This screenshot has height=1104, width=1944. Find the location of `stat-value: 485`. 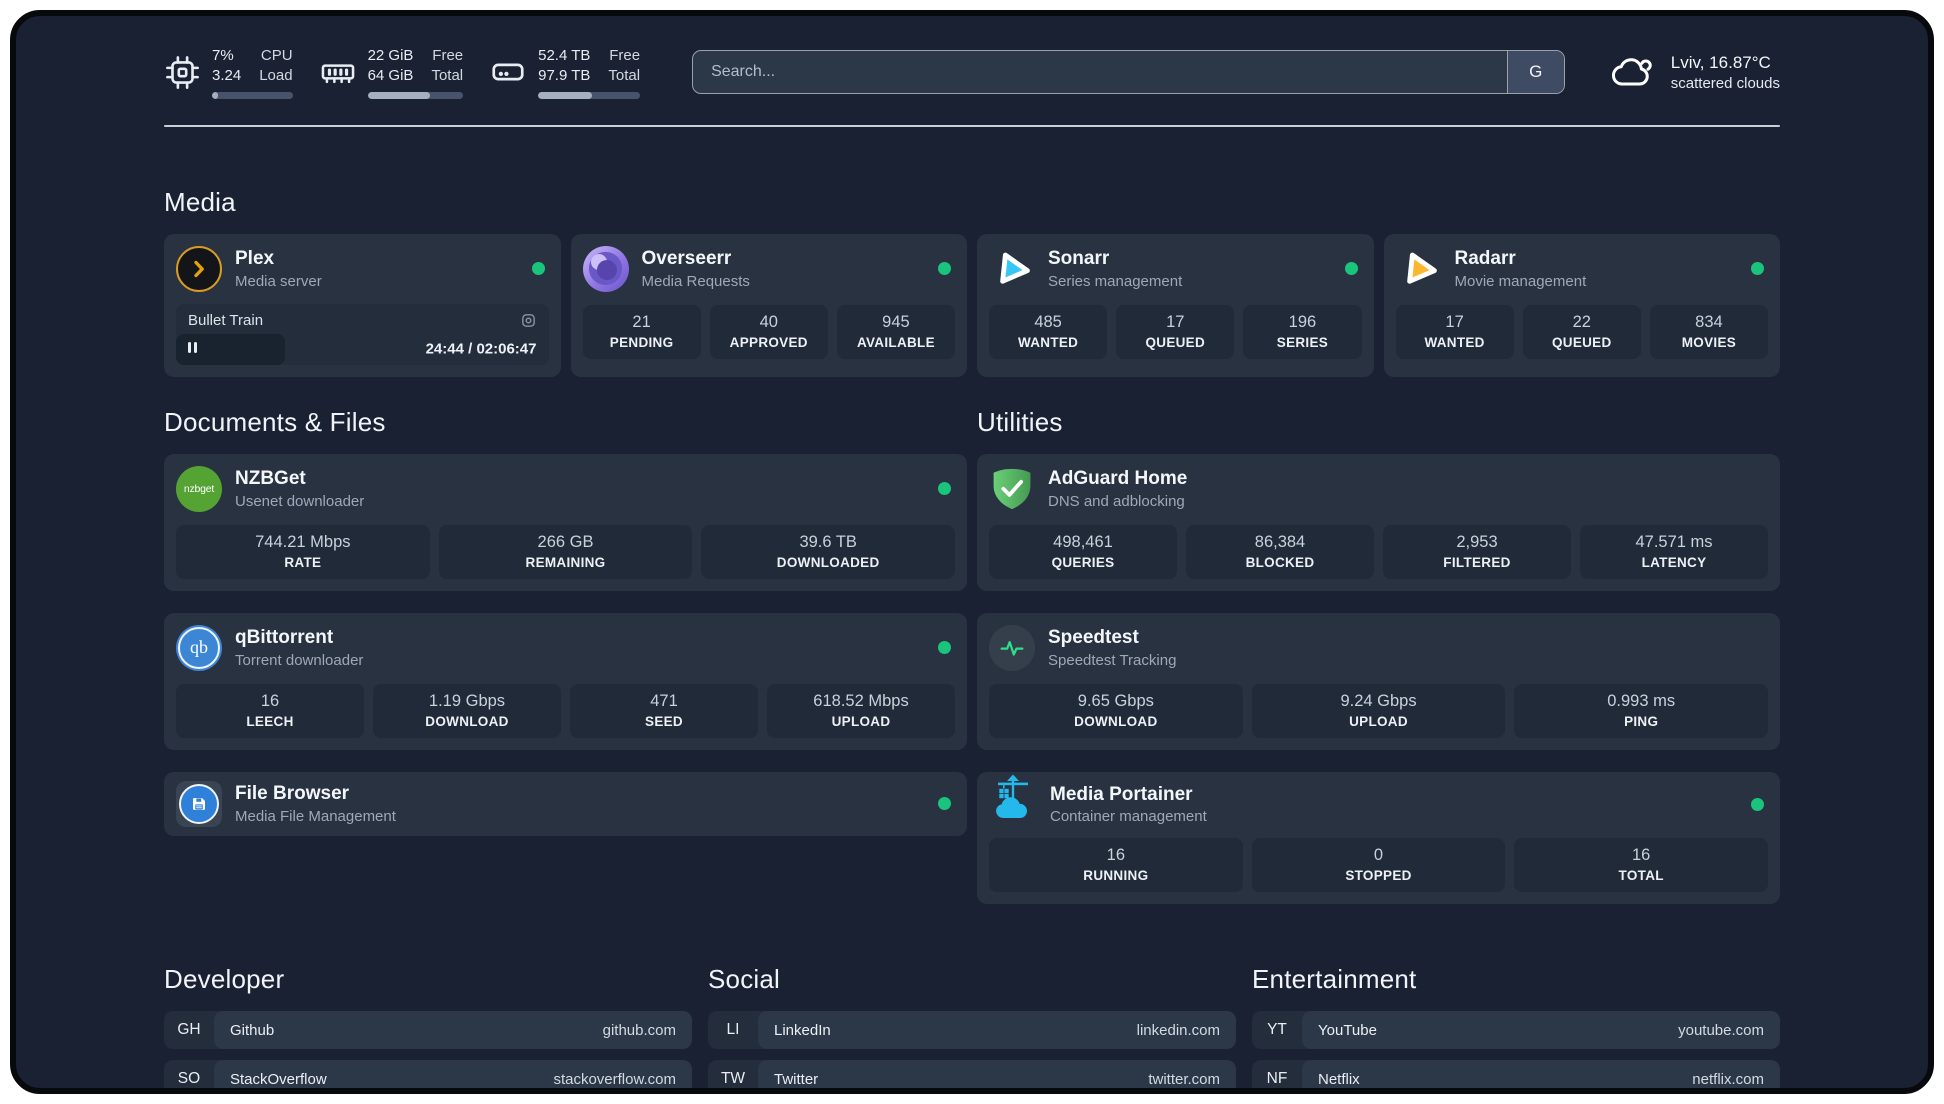

stat-value: 485 is located at coordinates (1048, 321).